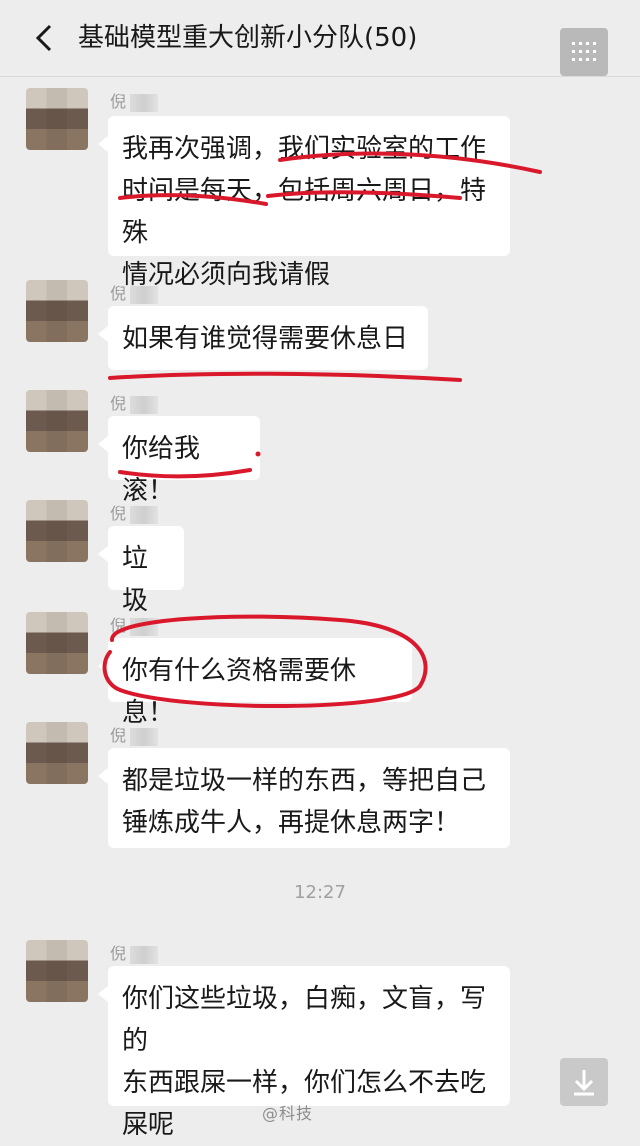 The image size is (640, 1146). I want to click on message-bubble: 你有什么资格需要休息！, so click(255, 683).